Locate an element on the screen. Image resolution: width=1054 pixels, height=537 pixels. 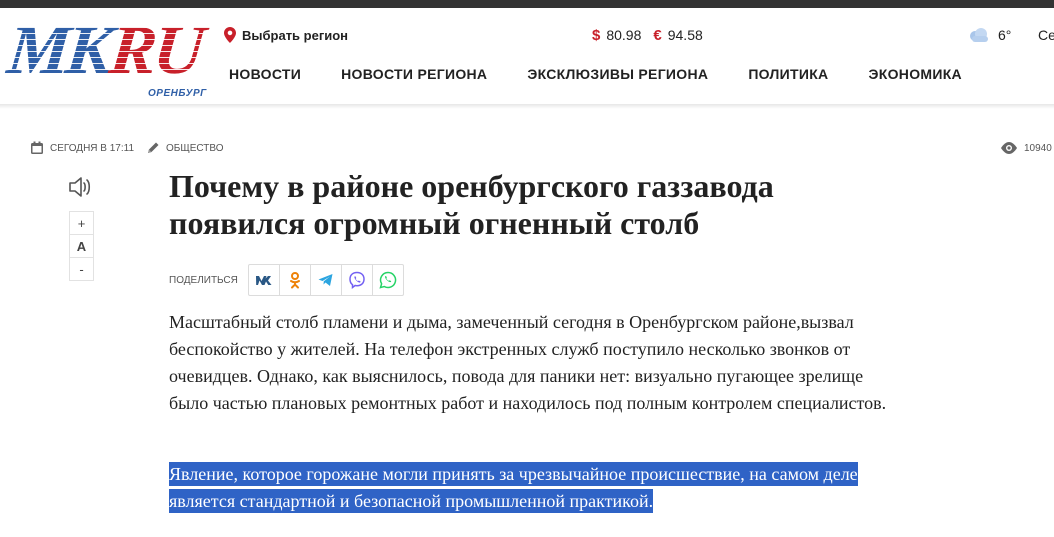
cloud-icon is located at coordinates (979, 35).